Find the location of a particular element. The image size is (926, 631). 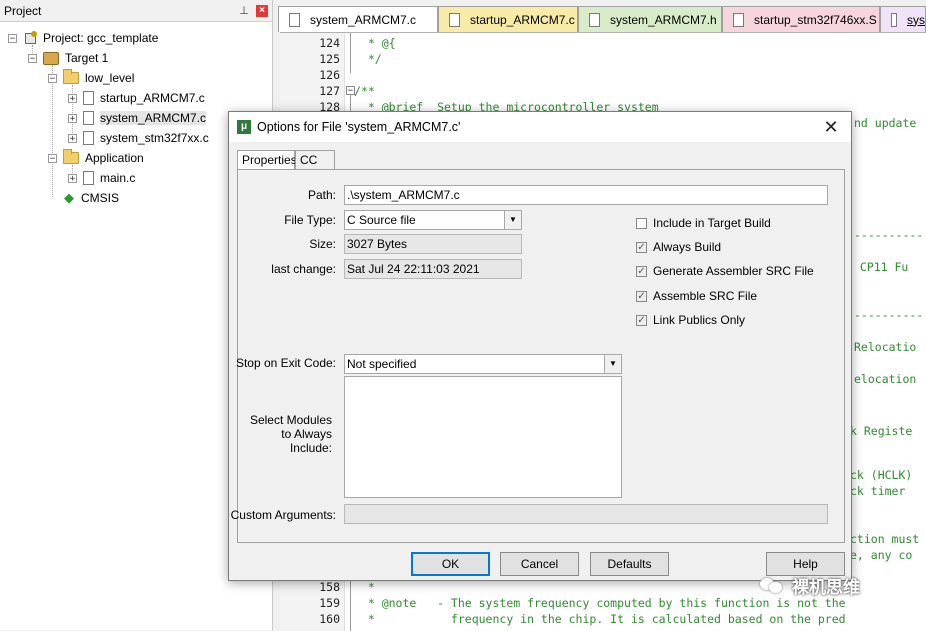

always-build-checkbox: ✓ Always Build is located at coordinates (678, 247).